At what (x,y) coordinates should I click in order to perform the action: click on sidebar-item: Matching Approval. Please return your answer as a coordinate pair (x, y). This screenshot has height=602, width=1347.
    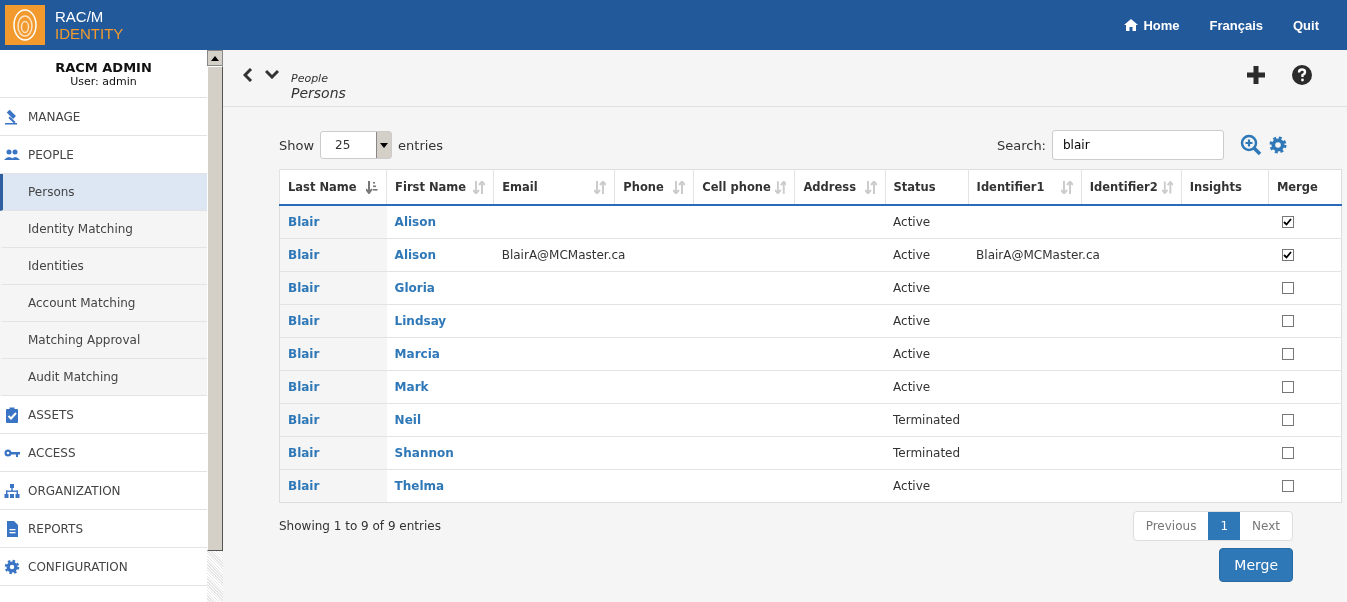
    Looking at the image, I should click on (103, 340).